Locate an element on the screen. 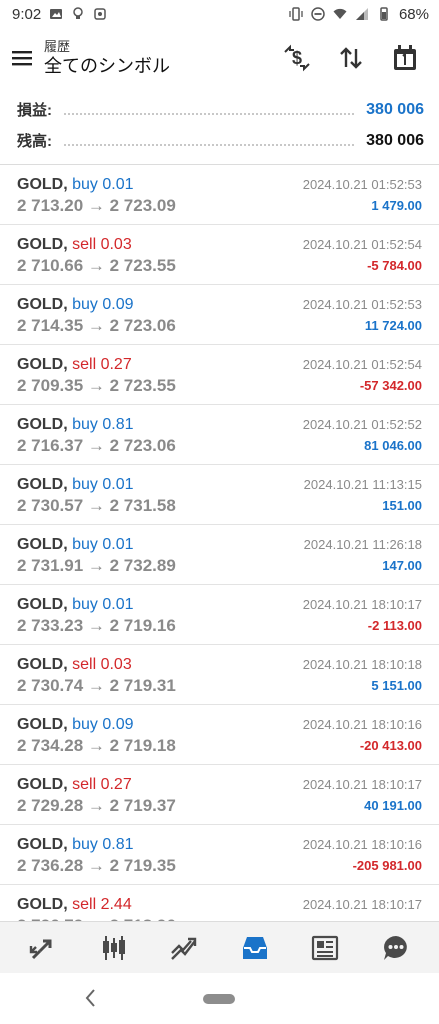 The height and width of the screenshot is (1024, 439). back-nav-icon is located at coordinates (91, 998).